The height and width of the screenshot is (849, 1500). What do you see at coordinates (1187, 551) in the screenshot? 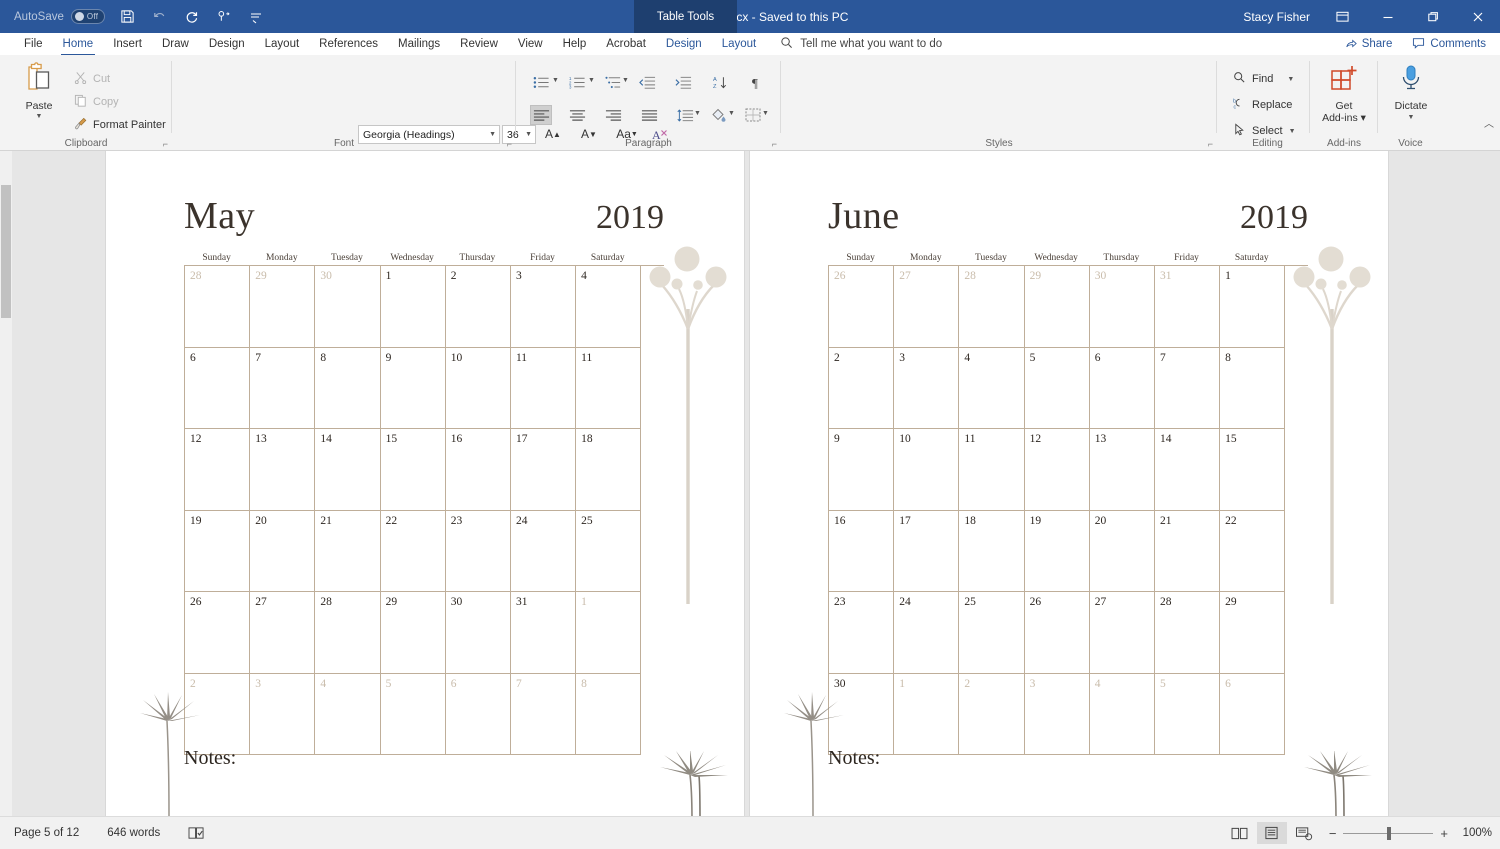
I see `calendar-day-cell: 21` at bounding box center [1187, 551].